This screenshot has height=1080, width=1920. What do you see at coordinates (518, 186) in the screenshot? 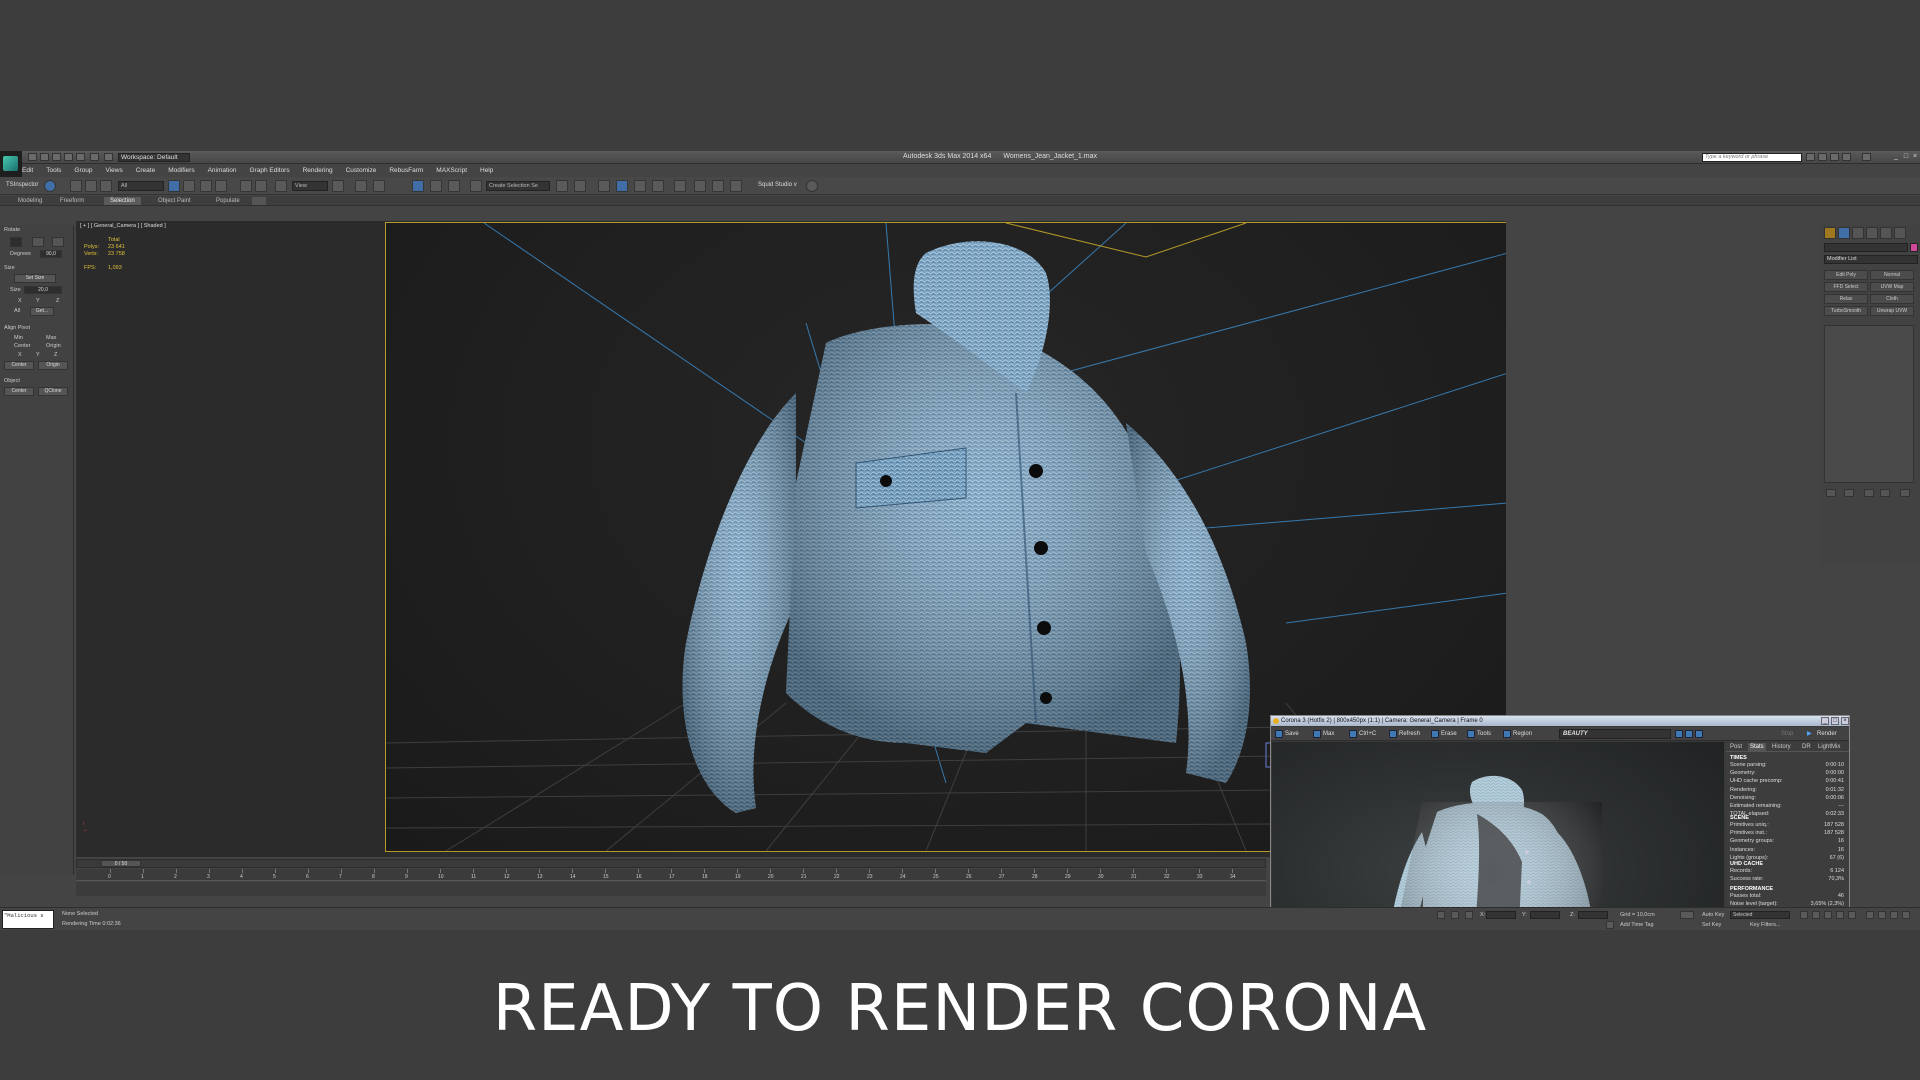
I see `named-selection-dropdown: Create Selection Se` at bounding box center [518, 186].